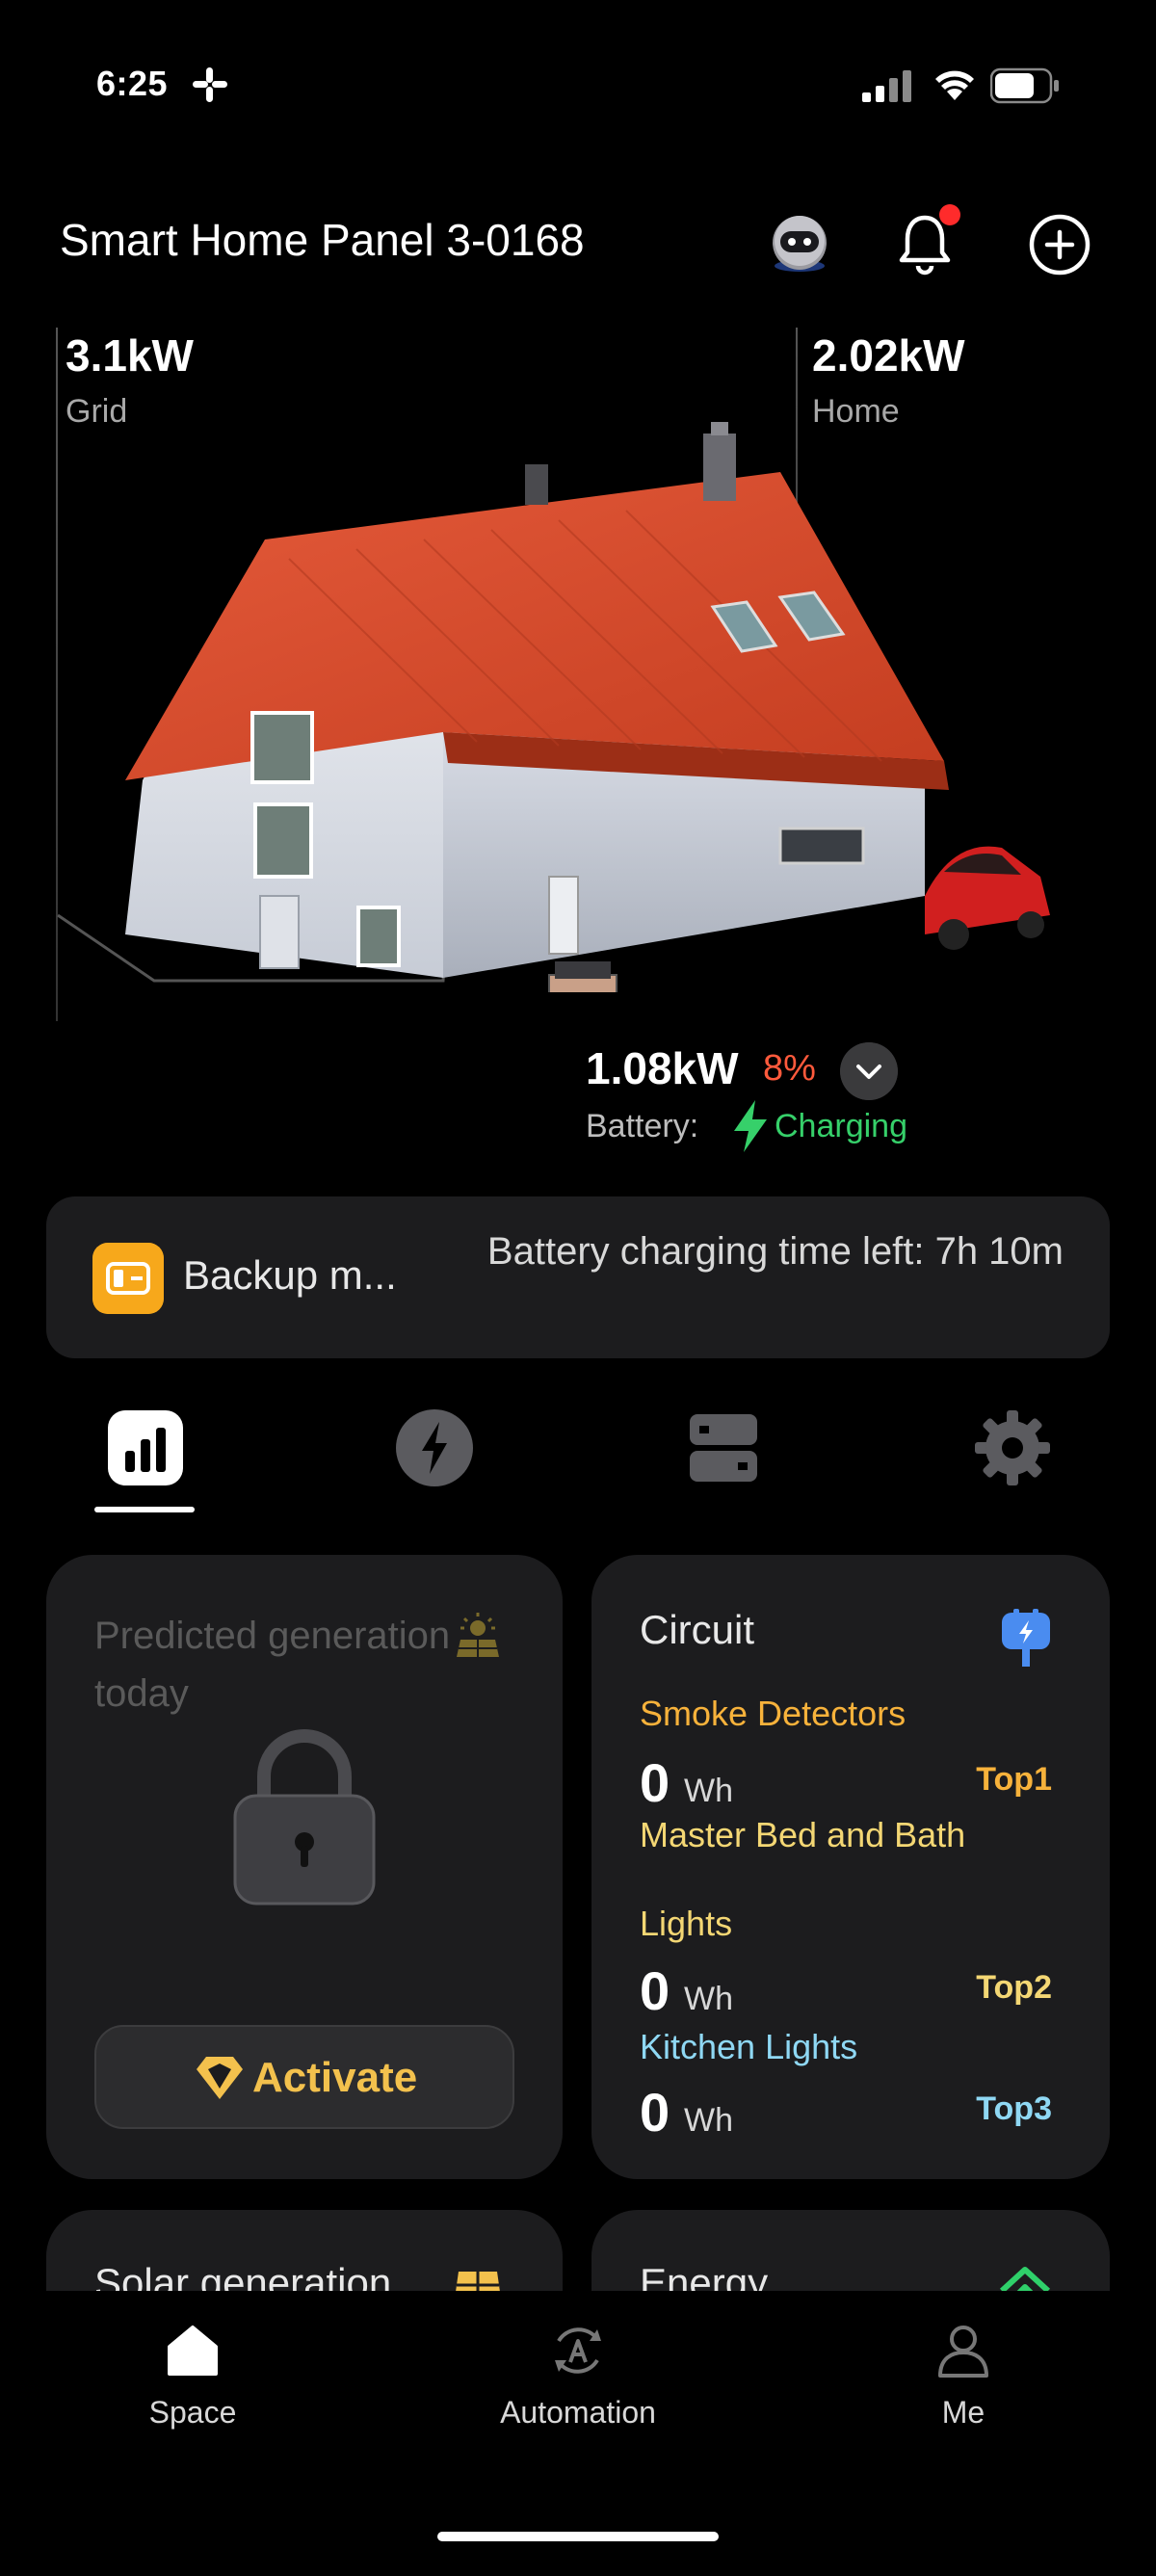 This screenshot has height=2576, width=1156. What do you see at coordinates (272, 1665) in the screenshot?
I see `predicted-generation-title: Predicted generation today` at bounding box center [272, 1665].